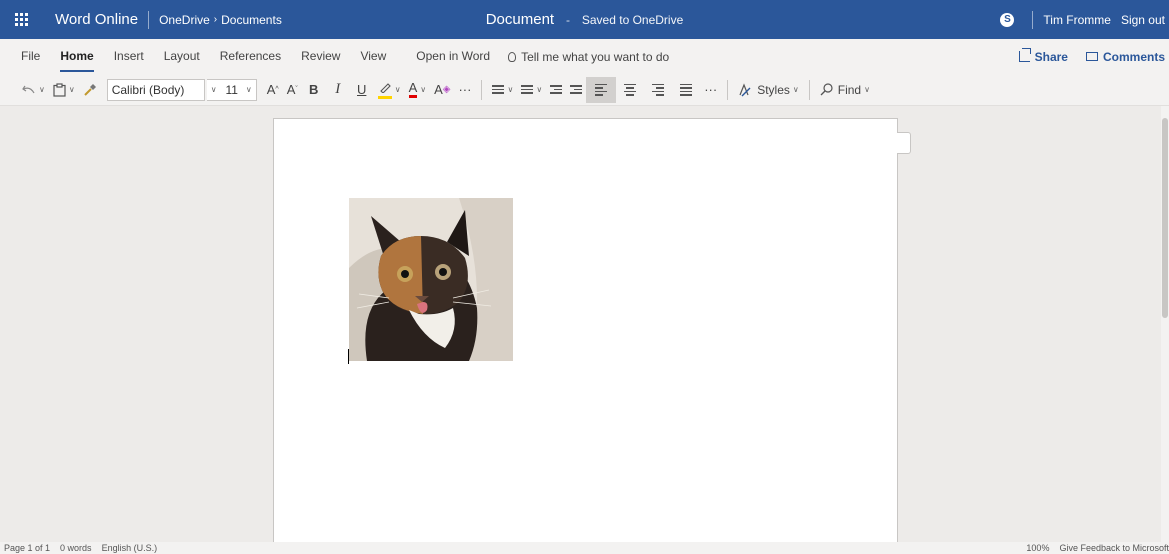  What do you see at coordinates (498, 89) in the screenshot?
I see `bullet-list-icon` at bounding box center [498, 89].